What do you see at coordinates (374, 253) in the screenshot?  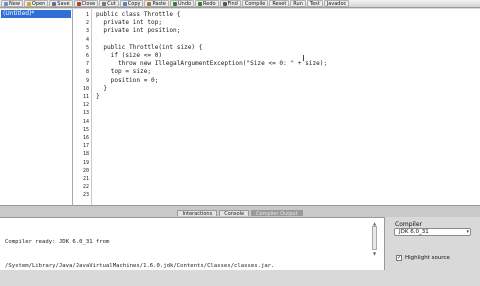 I see `scroll-down-icon: ▼` at bounding box center [374, 253].